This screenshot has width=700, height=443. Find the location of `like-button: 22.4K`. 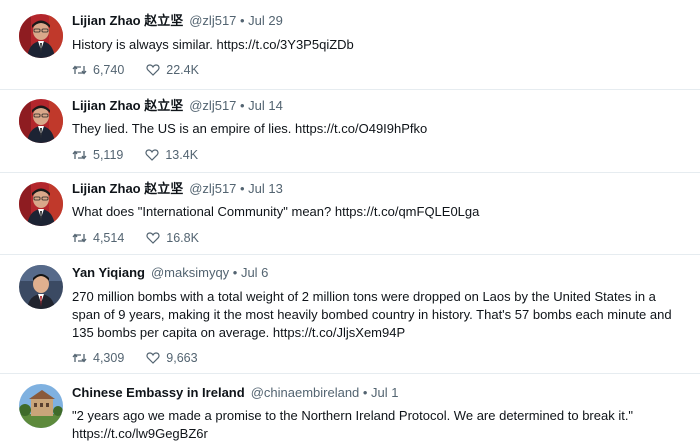

like-button: 22.4K is located at coordinates (172, 70).